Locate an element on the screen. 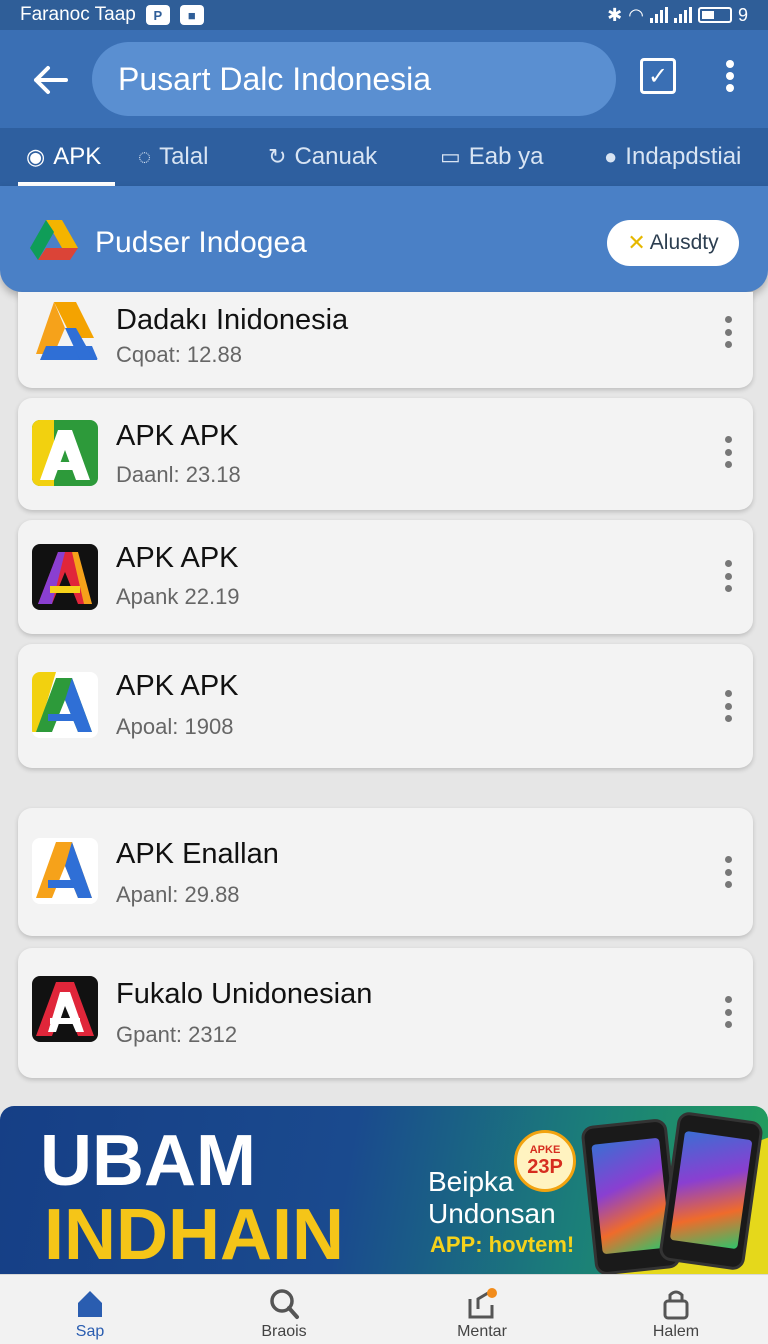  search-field: Pusart Dalc Indonesia is located at coordinates (354, 79).